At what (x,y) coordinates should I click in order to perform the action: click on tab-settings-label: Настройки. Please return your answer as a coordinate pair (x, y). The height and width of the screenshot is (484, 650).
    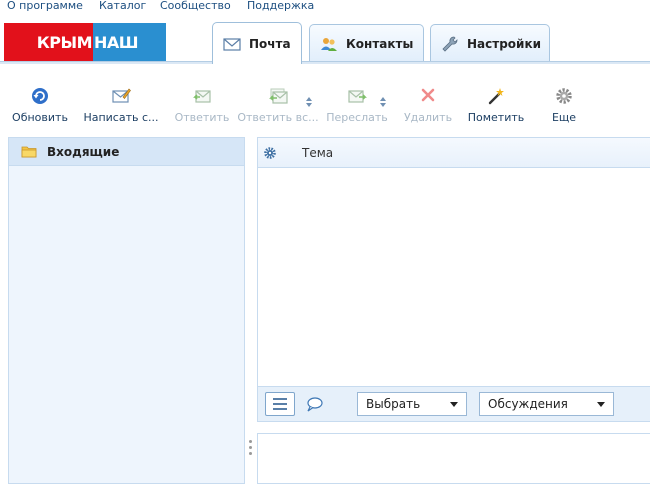
    Looking at the image, I should click on (504, 43).